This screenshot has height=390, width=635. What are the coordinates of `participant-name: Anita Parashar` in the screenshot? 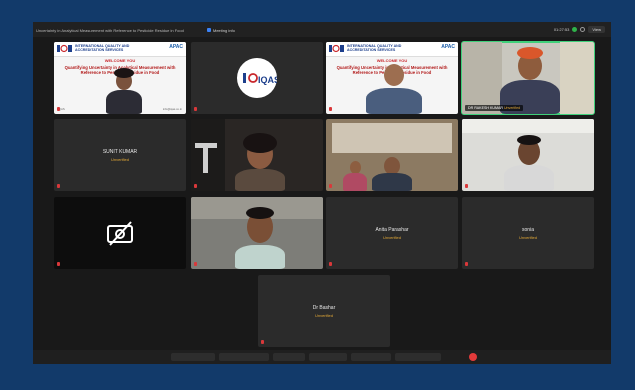 It's located at (392, 230).